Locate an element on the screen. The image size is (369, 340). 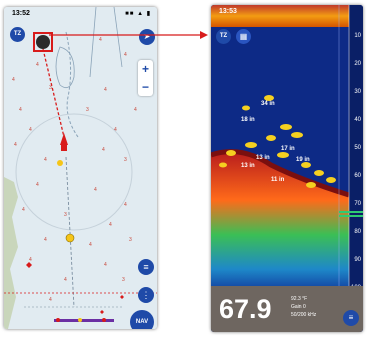
fish-size-label: 19 in is located at coordinates (303, 160).